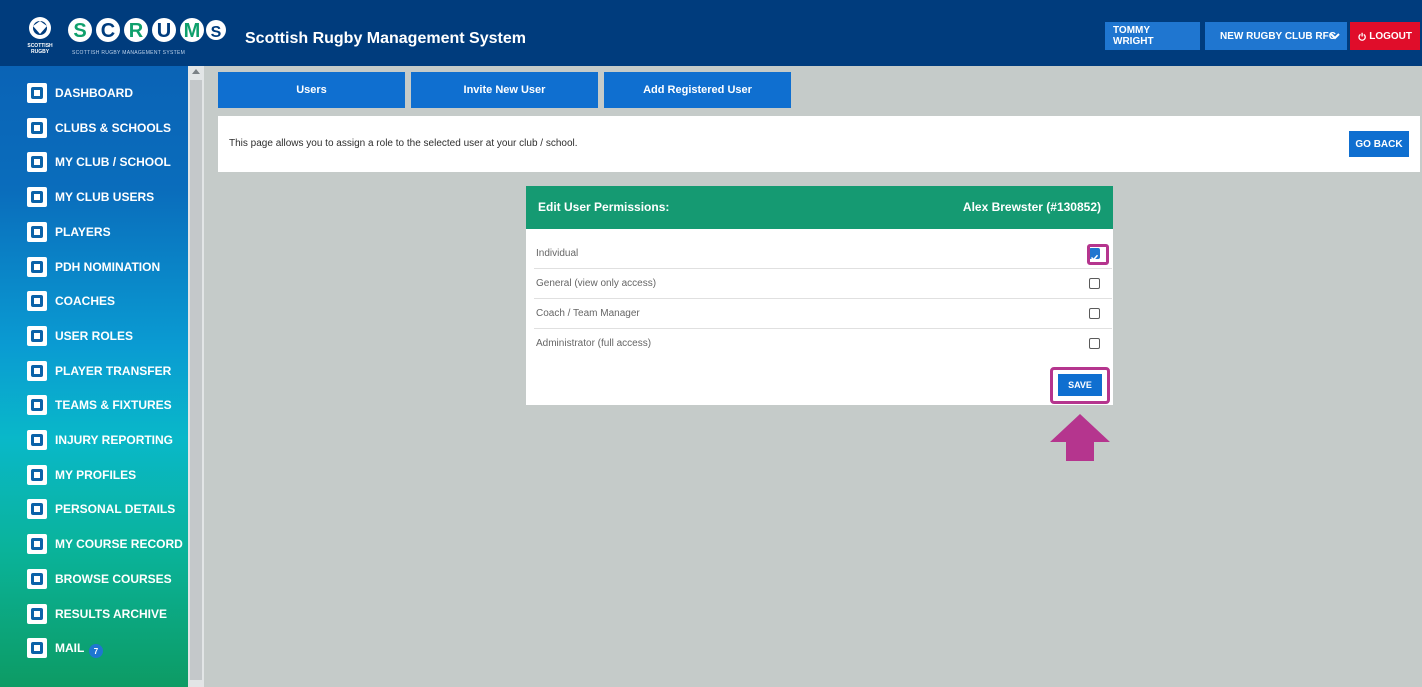  I want to click on role-checkbox-administrator, so click(1094, 343).